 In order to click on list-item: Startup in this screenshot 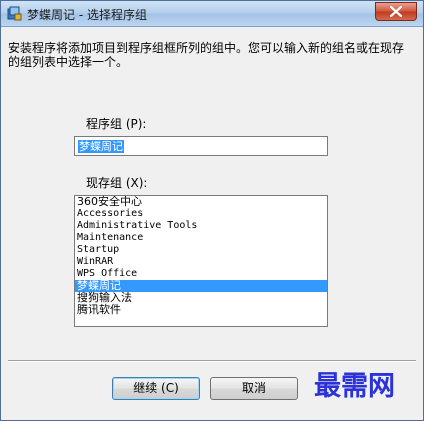, I will do `click(201, 250)`.